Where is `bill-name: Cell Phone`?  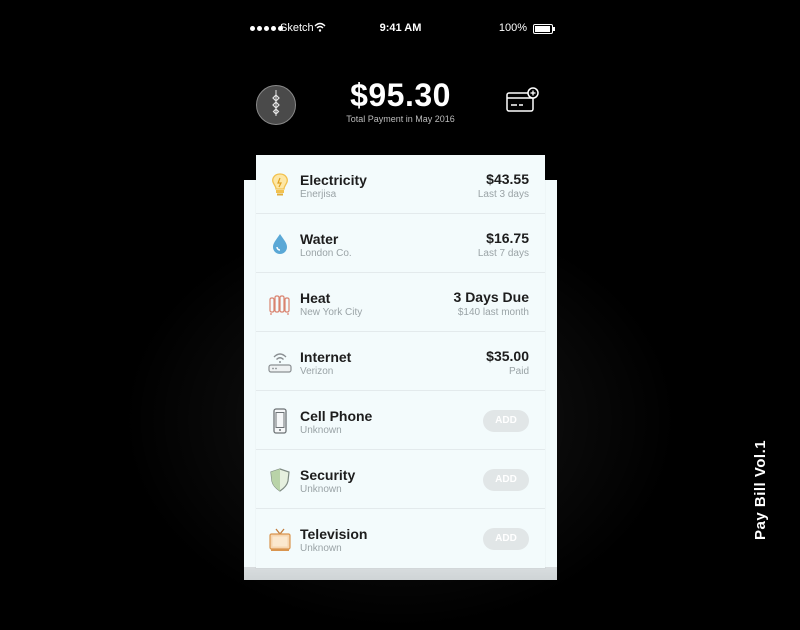
bill-name: Cell Phone is located at coordinates (336, 416).